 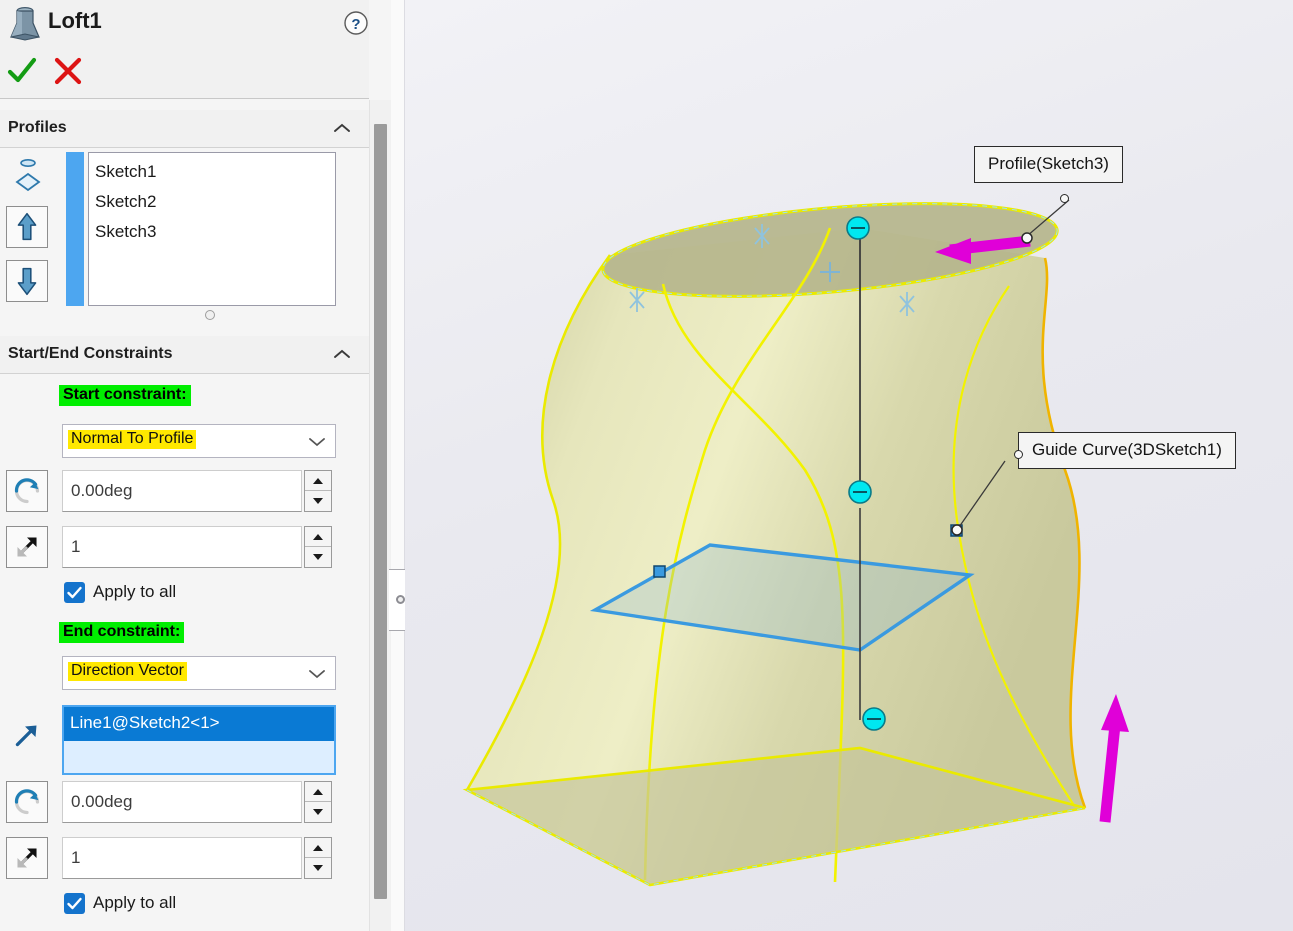 What do you see at coordinates (27, 737) in the screenshot?
I see `direction-vector-arrow-icon` at bounding box center [27, 737].